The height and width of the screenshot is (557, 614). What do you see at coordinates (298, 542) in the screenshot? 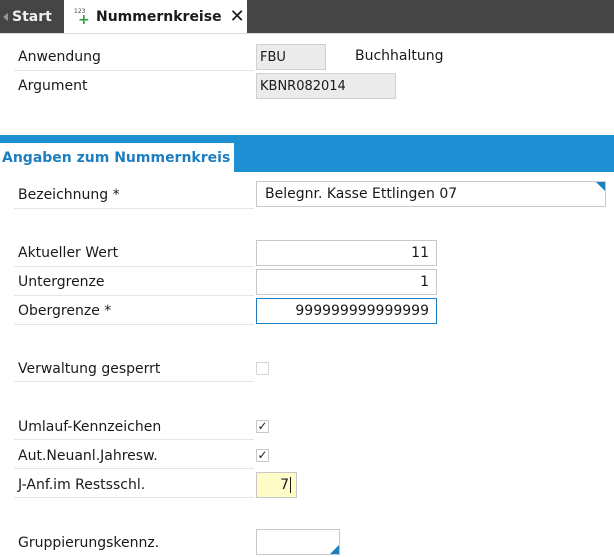
I see `gruppierungskennz-field` at bounding box center [298, 542].